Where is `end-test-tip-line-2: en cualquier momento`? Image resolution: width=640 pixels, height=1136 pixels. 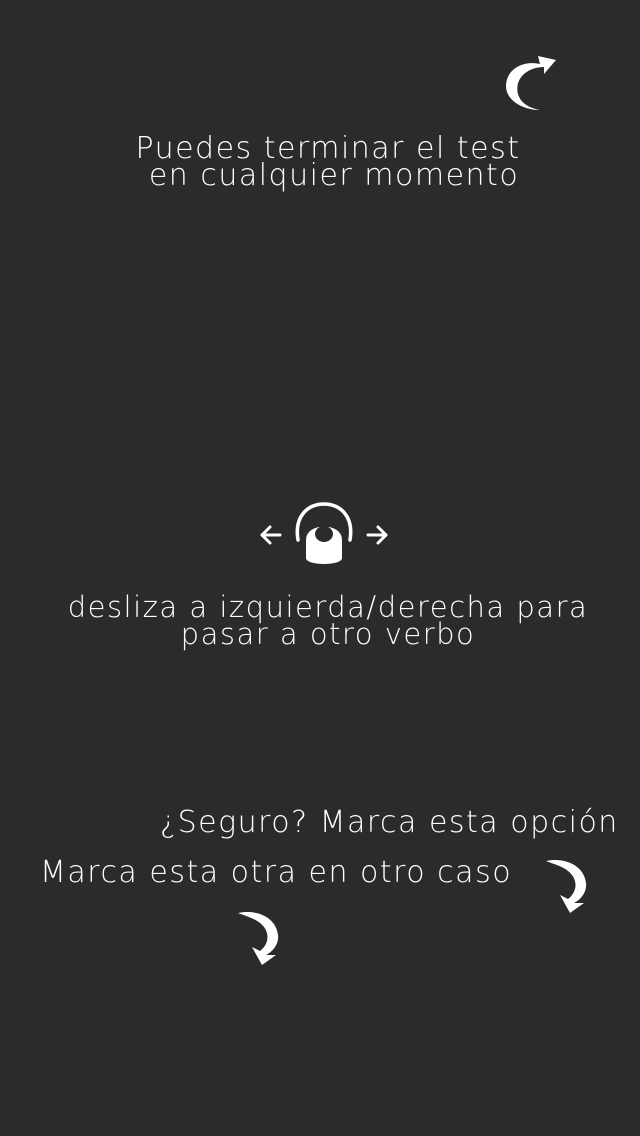 end-test-tip-line-2: en cualquier momento is located at coordinates (334, 175).